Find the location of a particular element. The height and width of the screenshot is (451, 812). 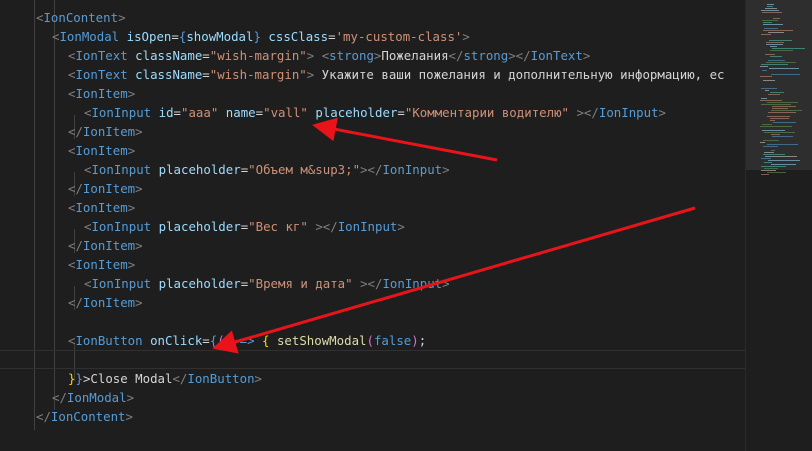

code-token: "Время и дата" is located at coordinates (300, 283).